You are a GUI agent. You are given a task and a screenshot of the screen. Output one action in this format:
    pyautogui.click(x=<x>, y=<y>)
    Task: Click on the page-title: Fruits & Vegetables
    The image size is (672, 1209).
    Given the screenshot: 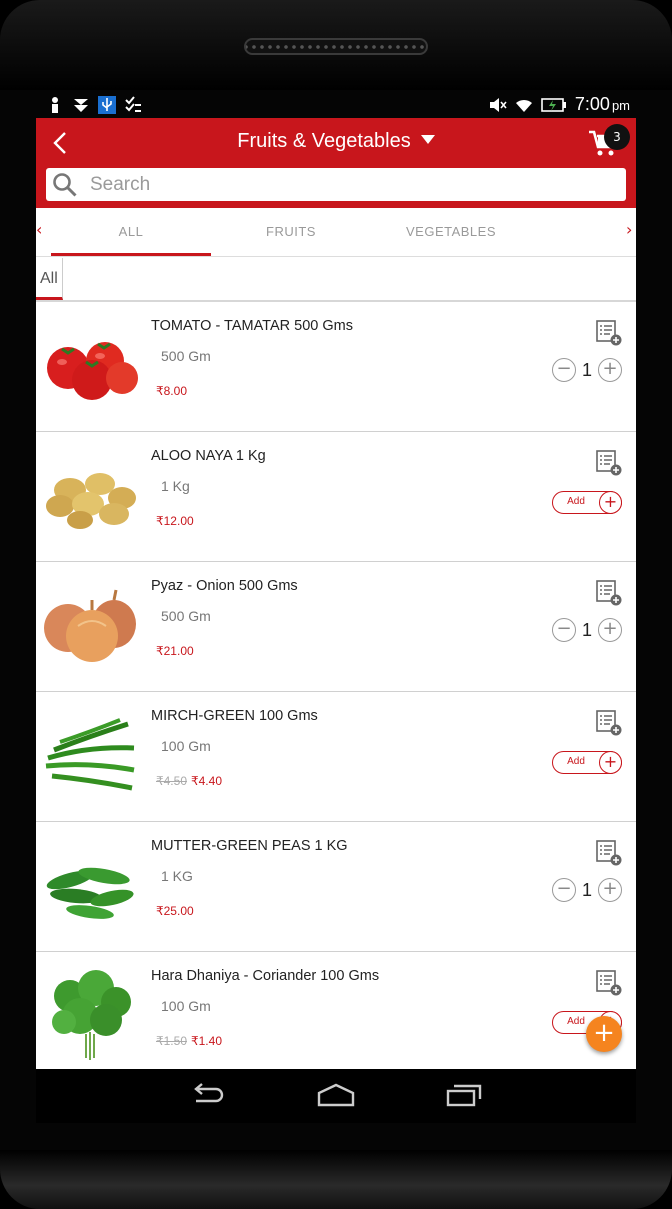 What is the action you would take?
    pyautogui.click(x=324, y=141)
    